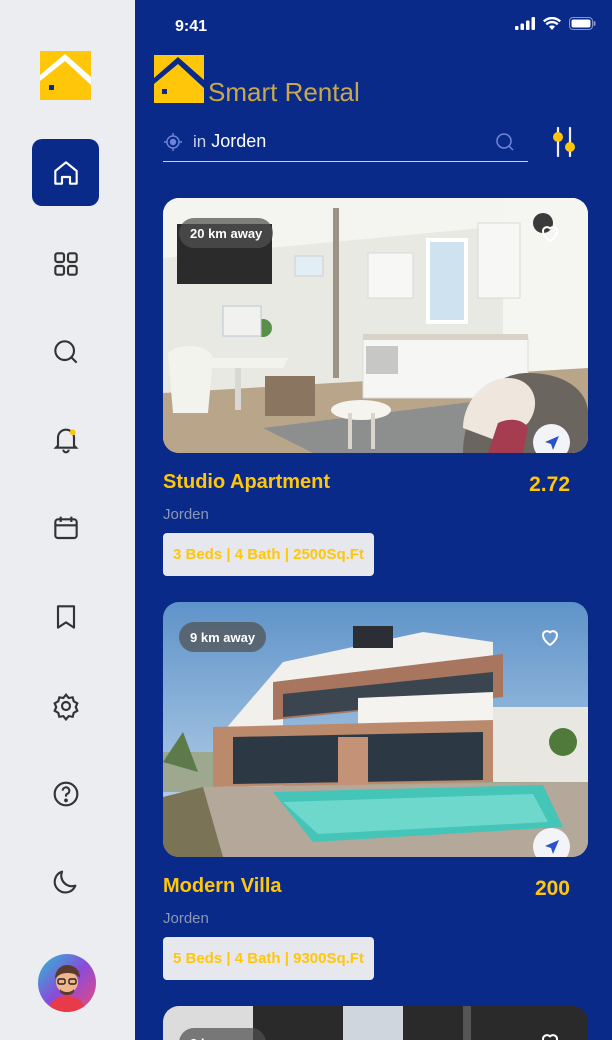 This screenshot has height=1040, width=612. I want to click on nav-saved, so click(65, 616).